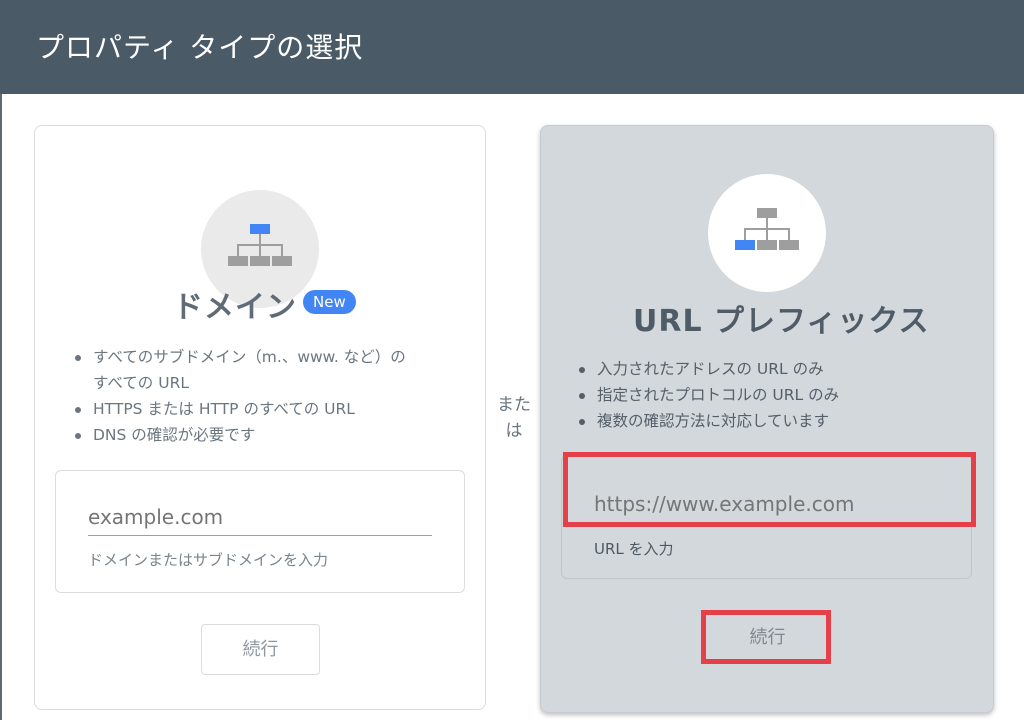 This screenshot has height=720, width=1024. What do you see at coordinates (767, 369) in the screenshot?
I see `list-item: 入力されたアドレスの URL のみ` at bounding box center [767, 369].